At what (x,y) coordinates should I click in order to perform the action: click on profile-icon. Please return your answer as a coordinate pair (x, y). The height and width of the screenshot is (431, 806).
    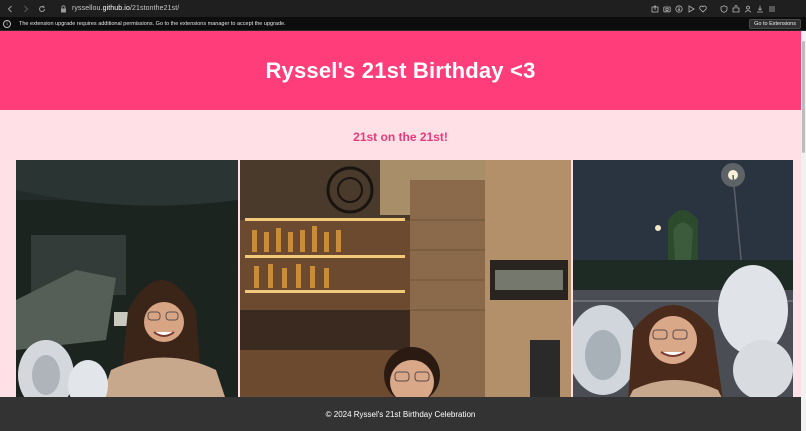
    Looking at the image, I should click on (747, 8).